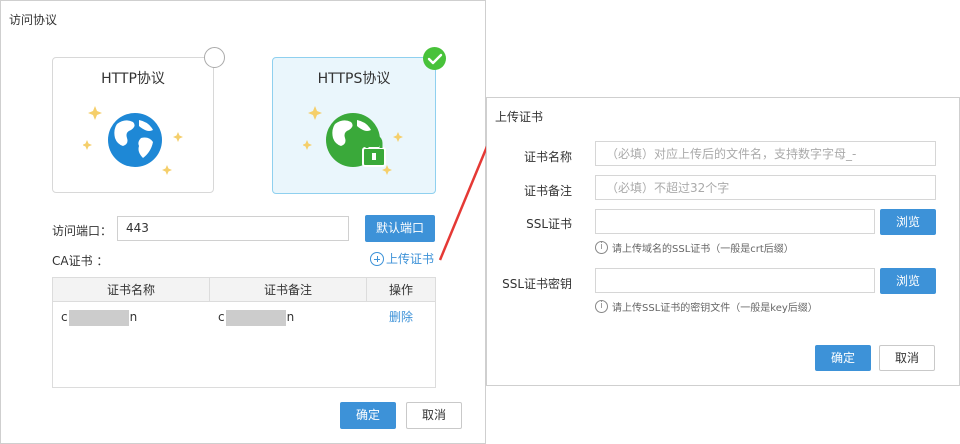 The height and width of the screenshot is (444, 960). Describe the element at coordinates (694, 247) in the screenshot. I see `ssl-cert-hint: i 请上传域名的SSL证书（一般是crt后缀）` at that location.